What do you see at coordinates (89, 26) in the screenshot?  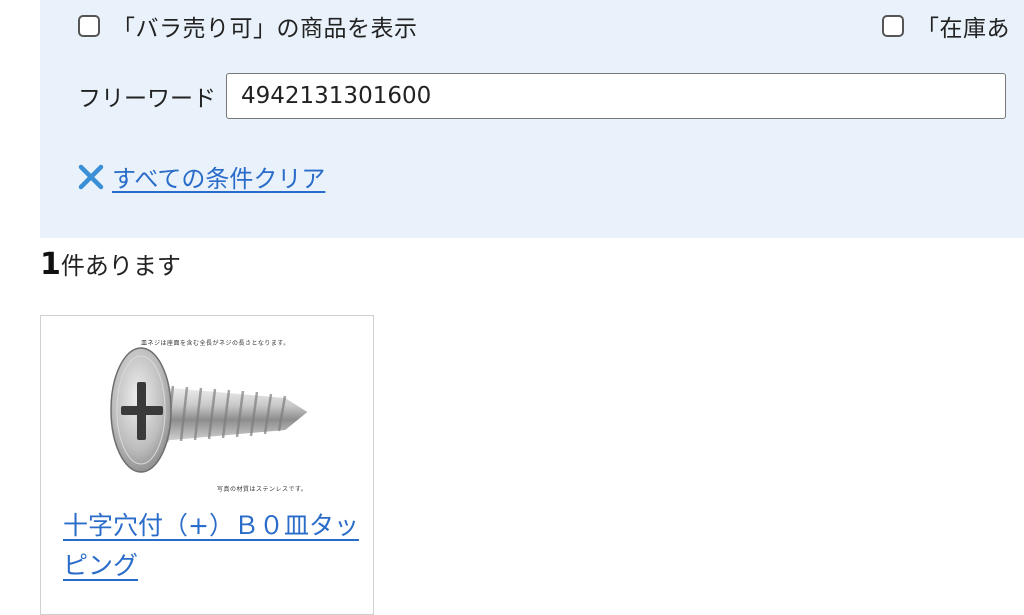 I see `bara-uri-checkbox` at bounding box center [89, 26].